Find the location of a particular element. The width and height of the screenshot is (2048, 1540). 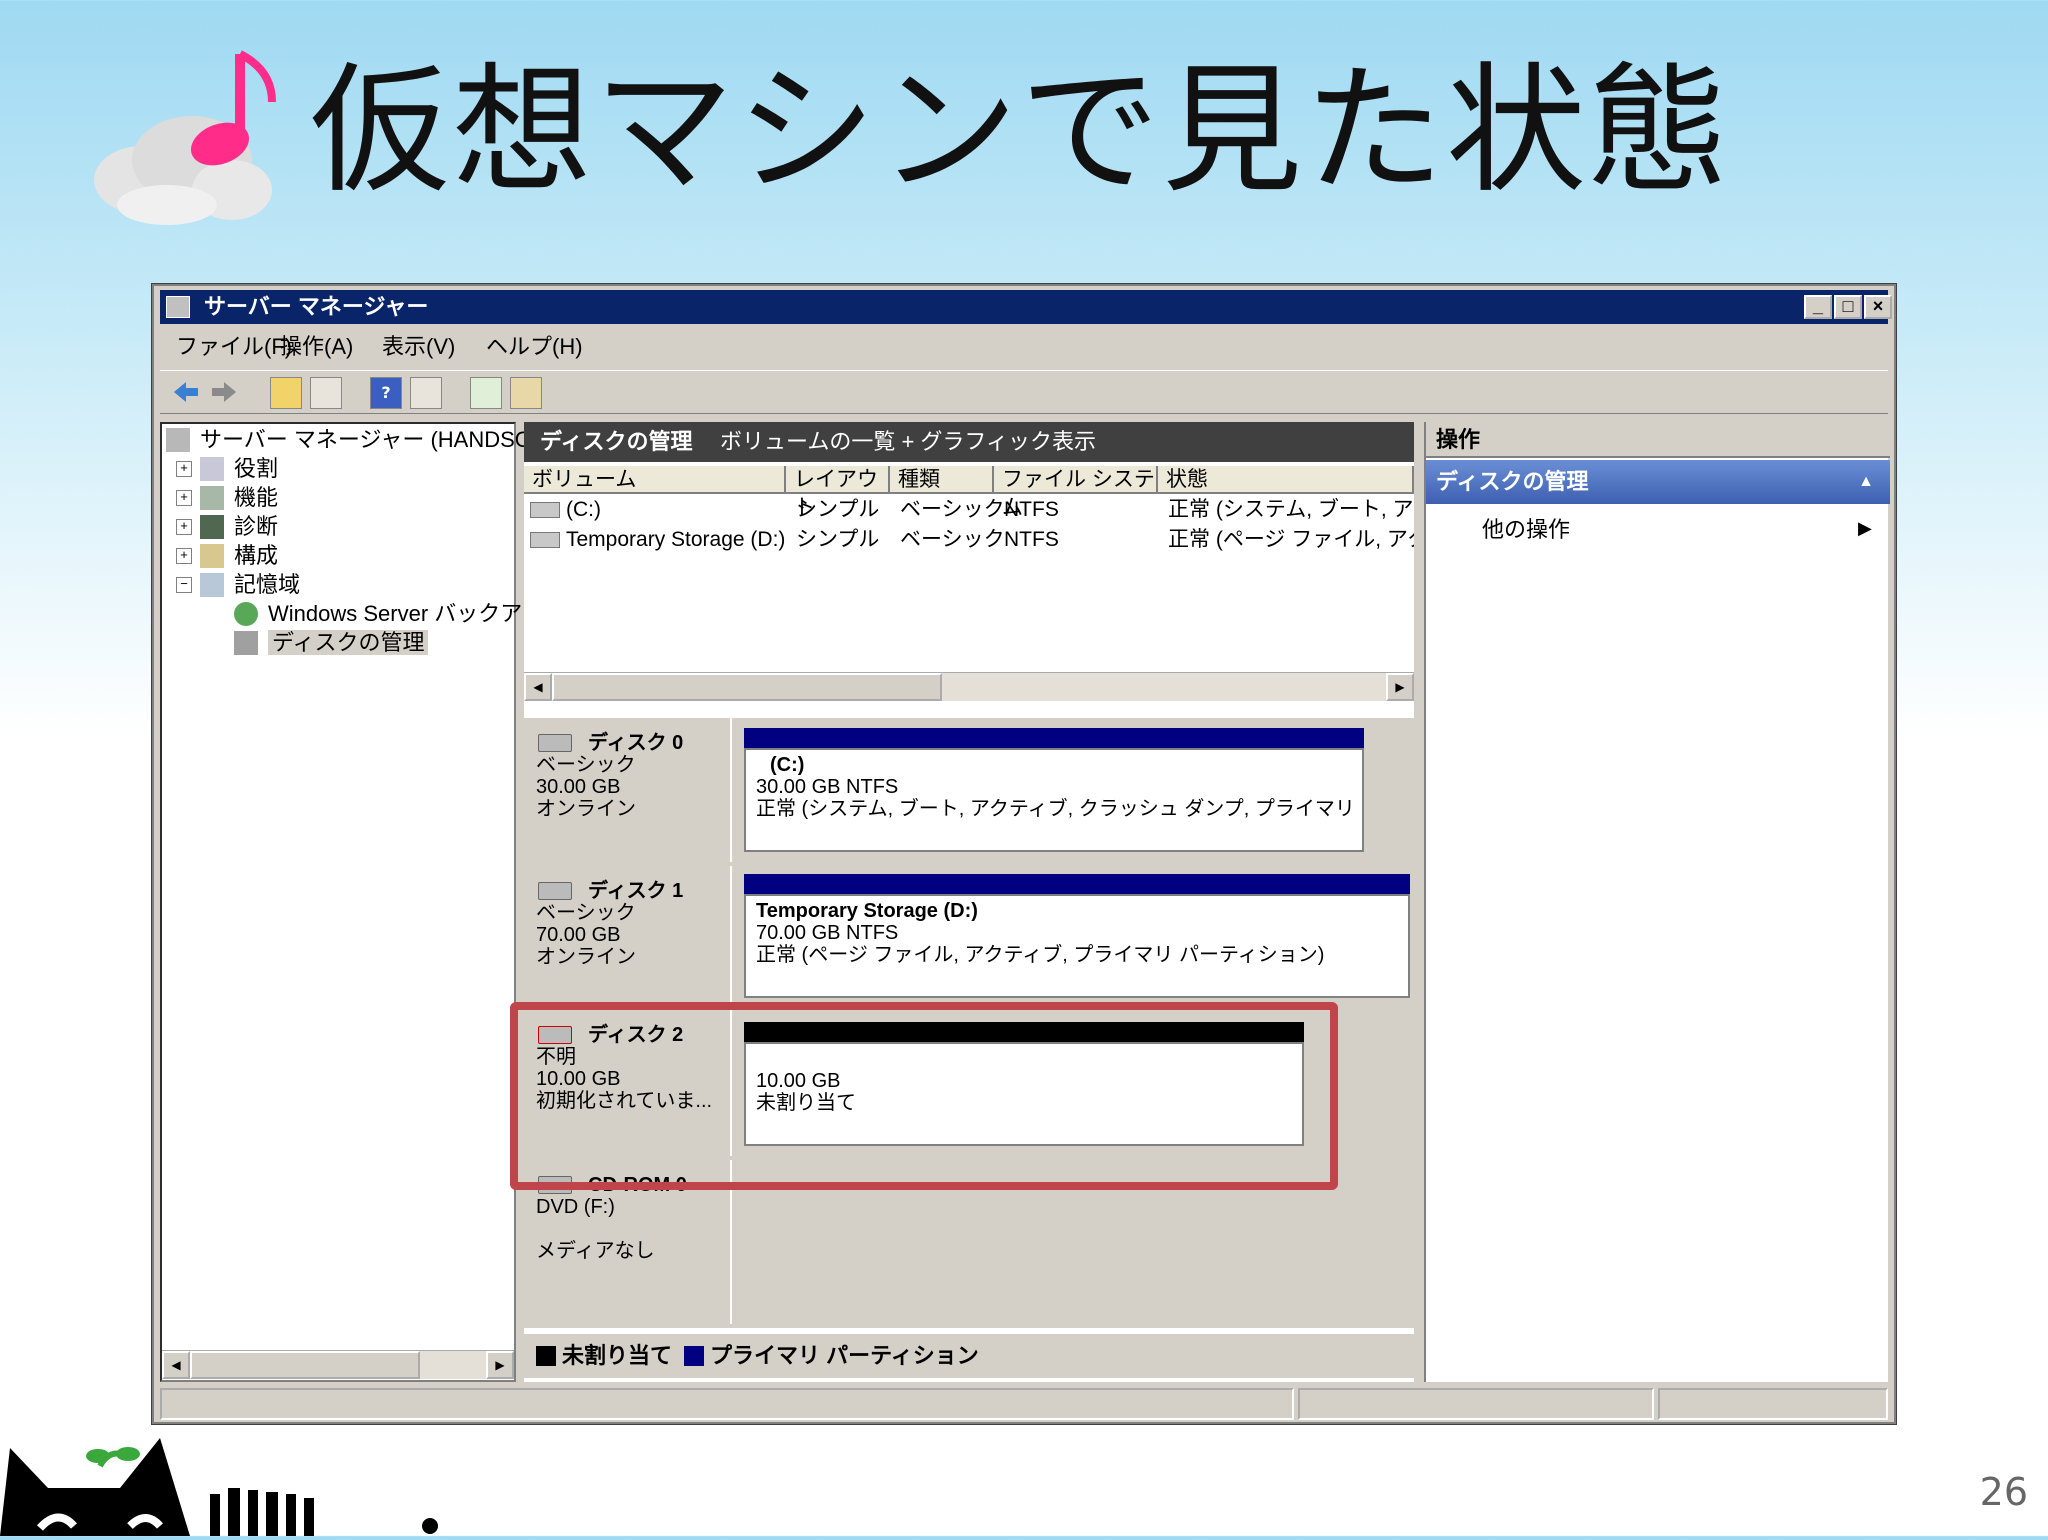

submenu-arrow-icon: ▶ is located at coordinates (1865, 528).